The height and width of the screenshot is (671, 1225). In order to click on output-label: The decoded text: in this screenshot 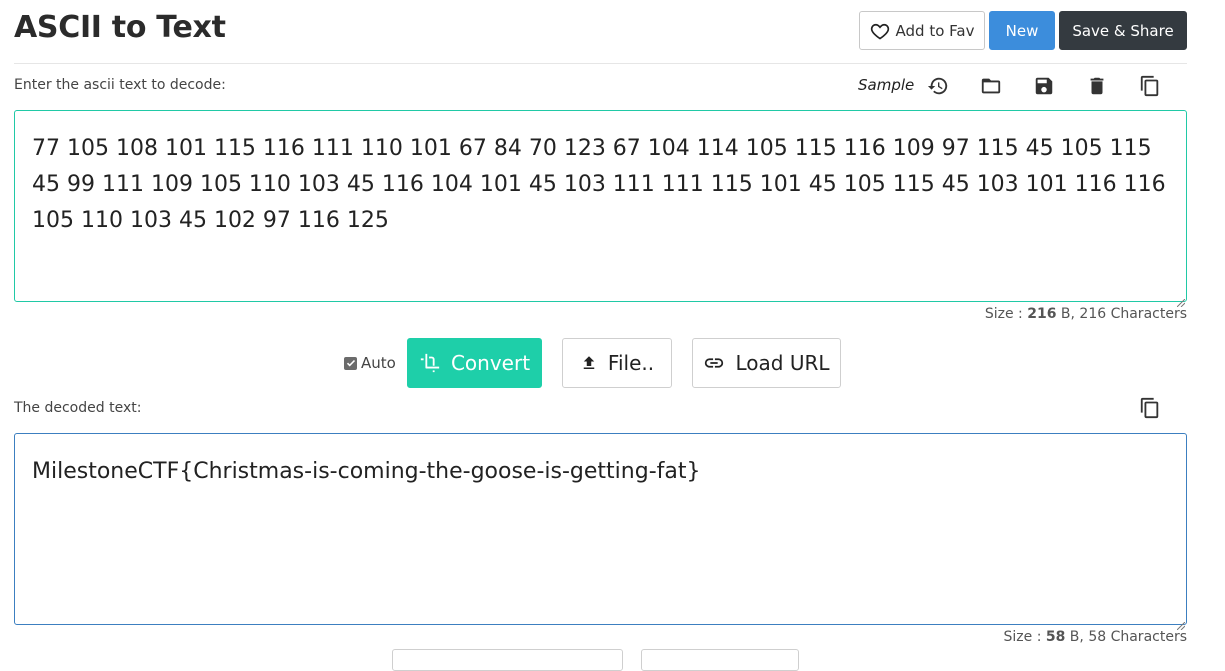, I will do `click(78, 408)`.